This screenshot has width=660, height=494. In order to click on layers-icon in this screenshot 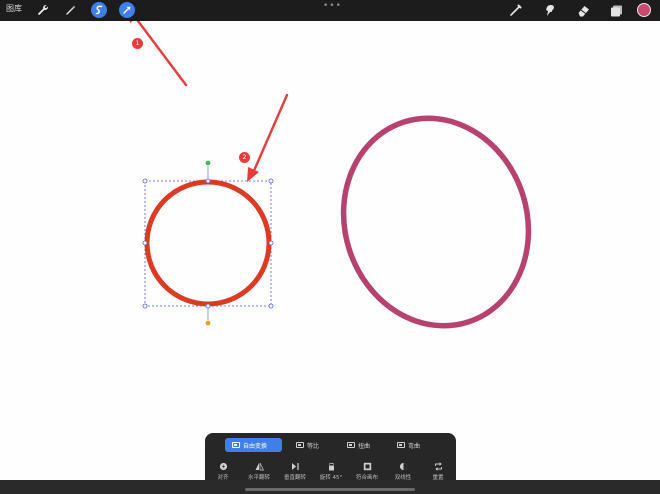, I will do `click(616, 10)`.